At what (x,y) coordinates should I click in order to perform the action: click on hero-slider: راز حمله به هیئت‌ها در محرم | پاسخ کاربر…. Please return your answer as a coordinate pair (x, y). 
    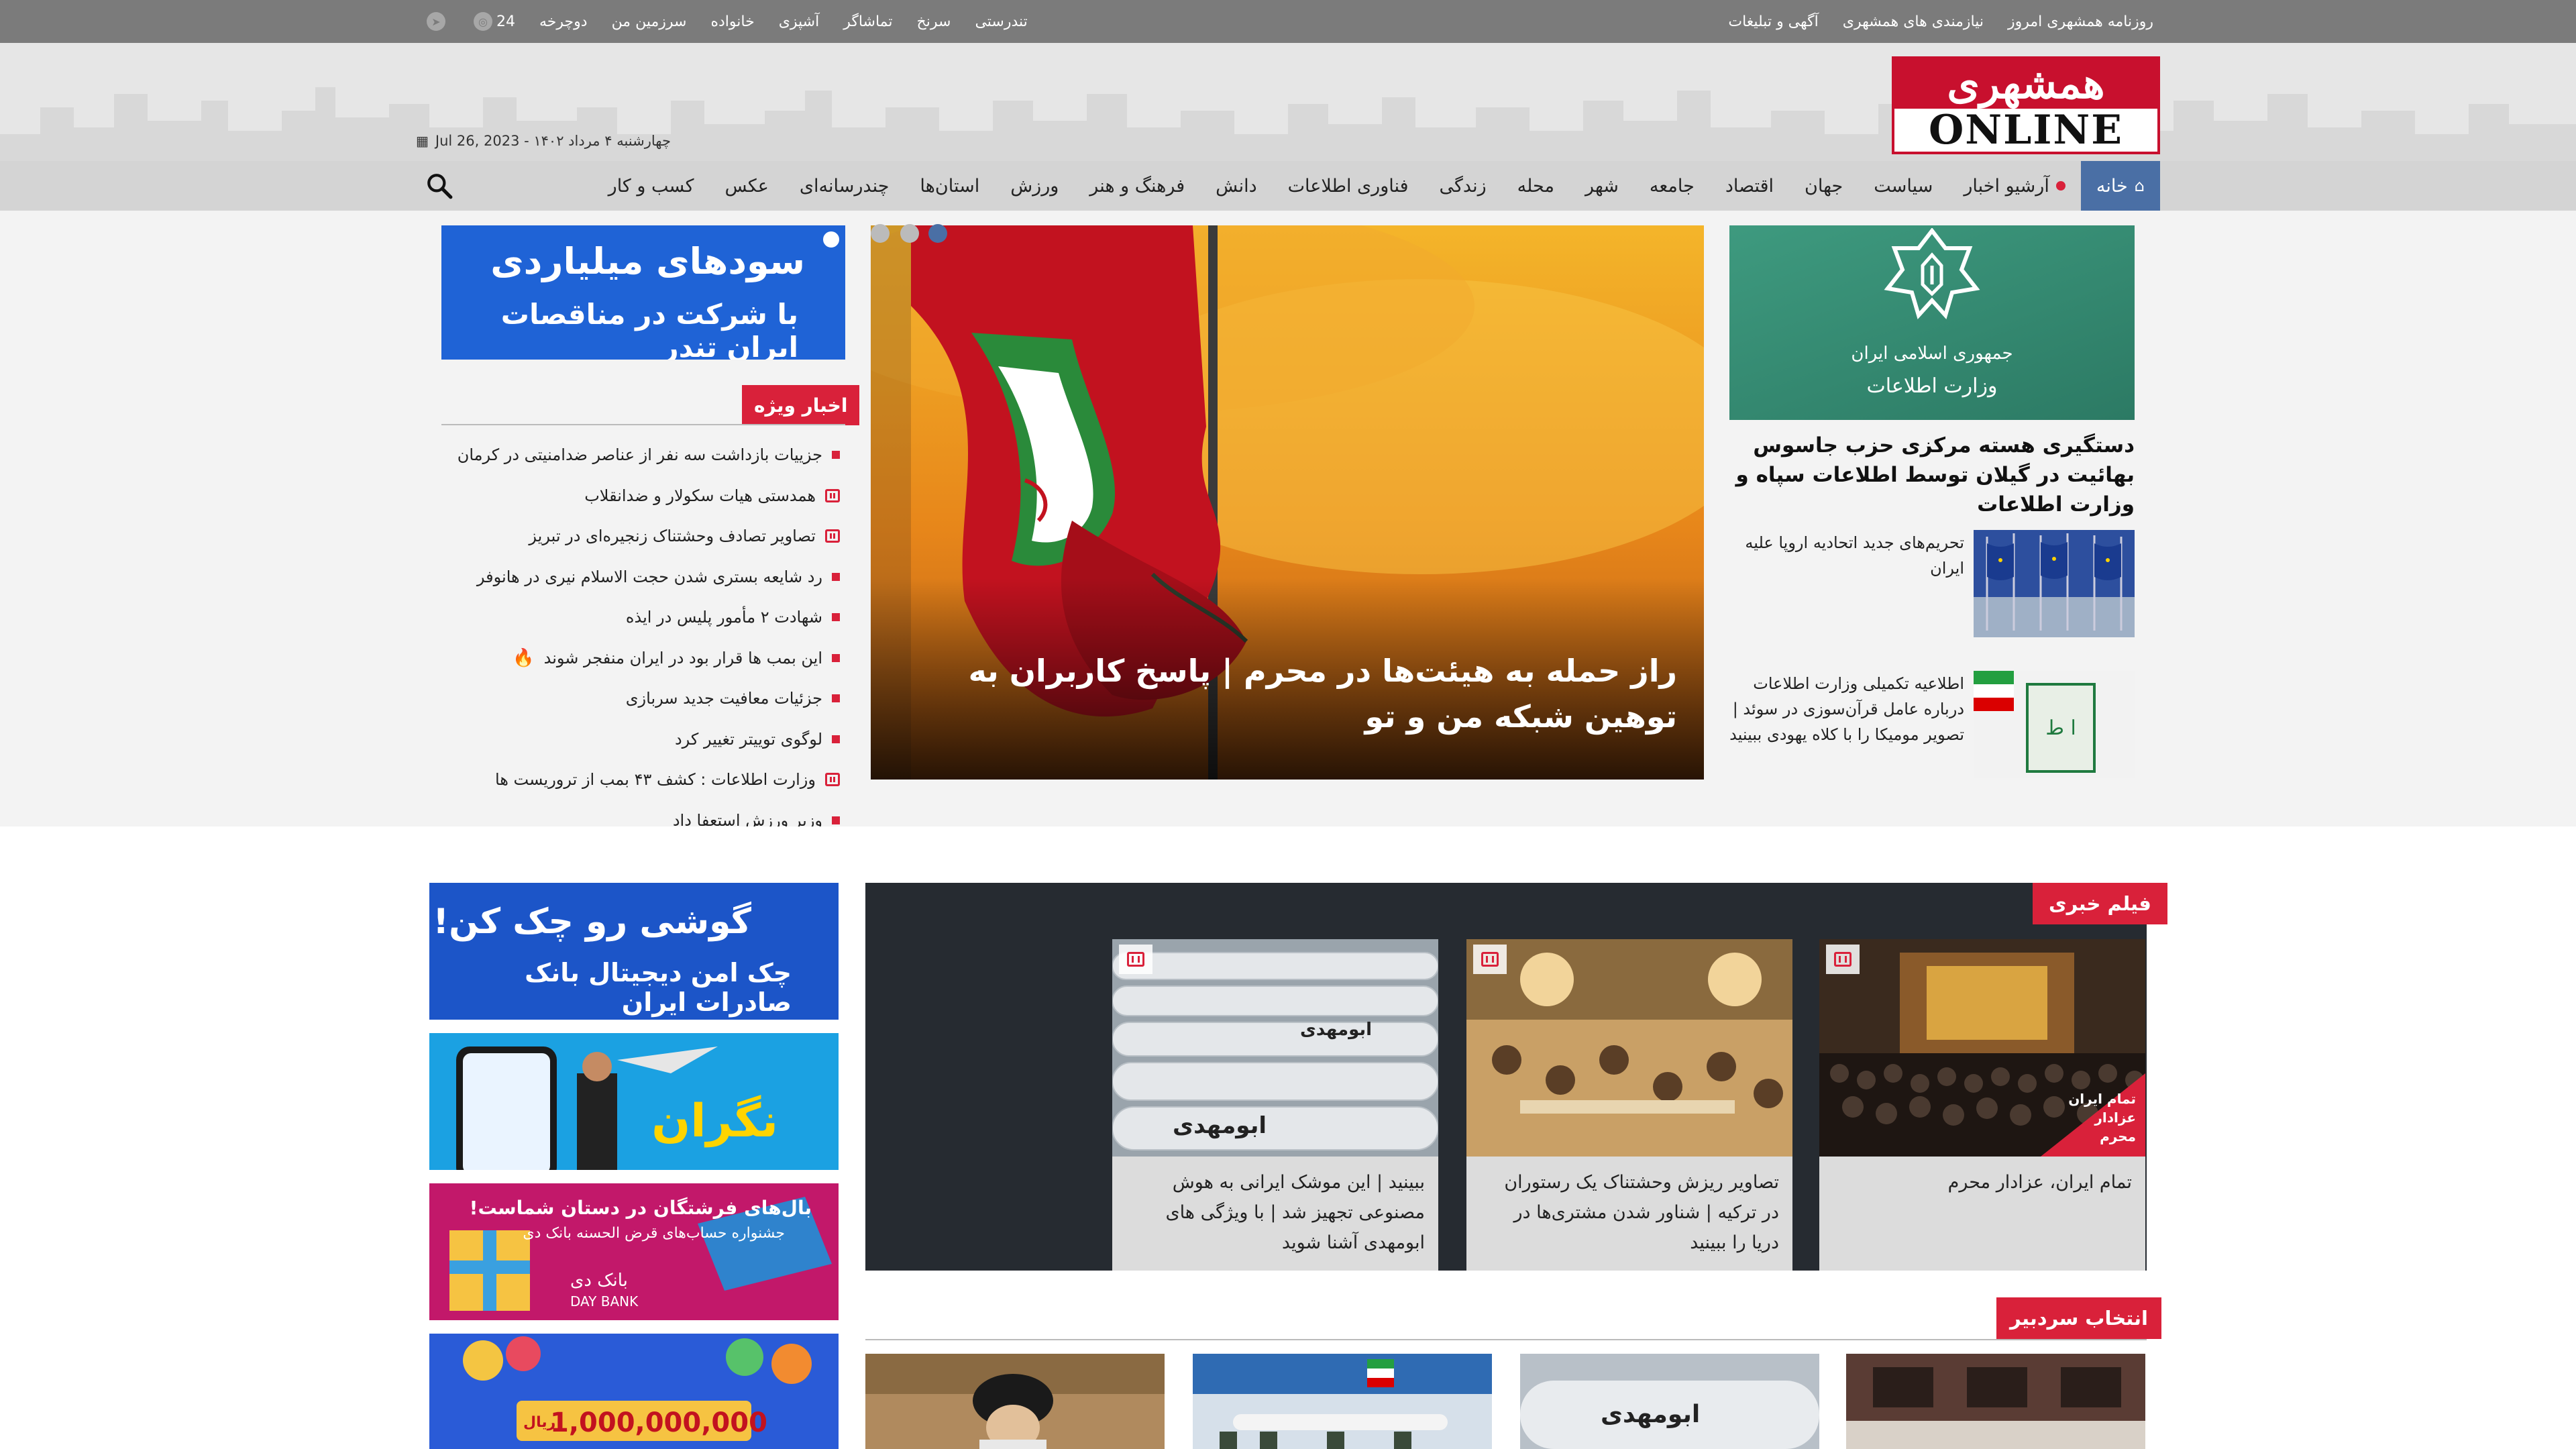
    Looking at the image, I should click on (1287, 502).